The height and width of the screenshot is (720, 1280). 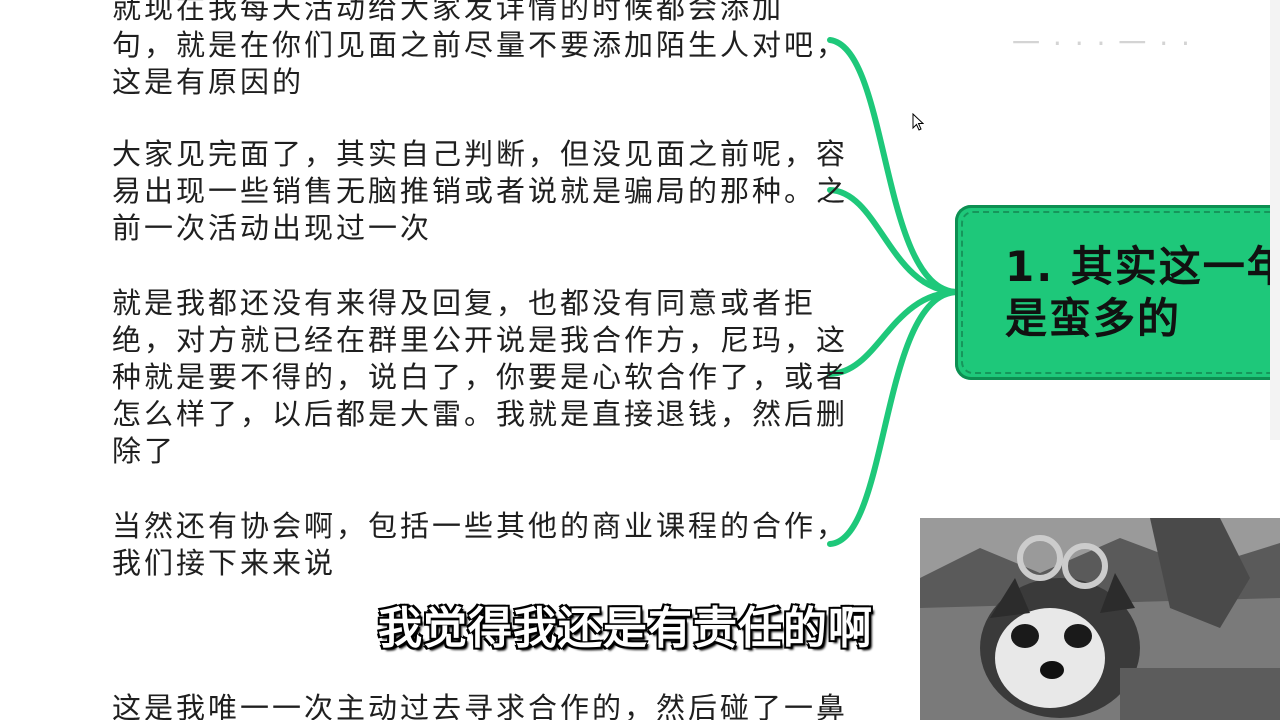 I want to click on note-line: 易出现一些销售无脑推销或者说就是骗局的那种。之, so click(x=480, y=191).